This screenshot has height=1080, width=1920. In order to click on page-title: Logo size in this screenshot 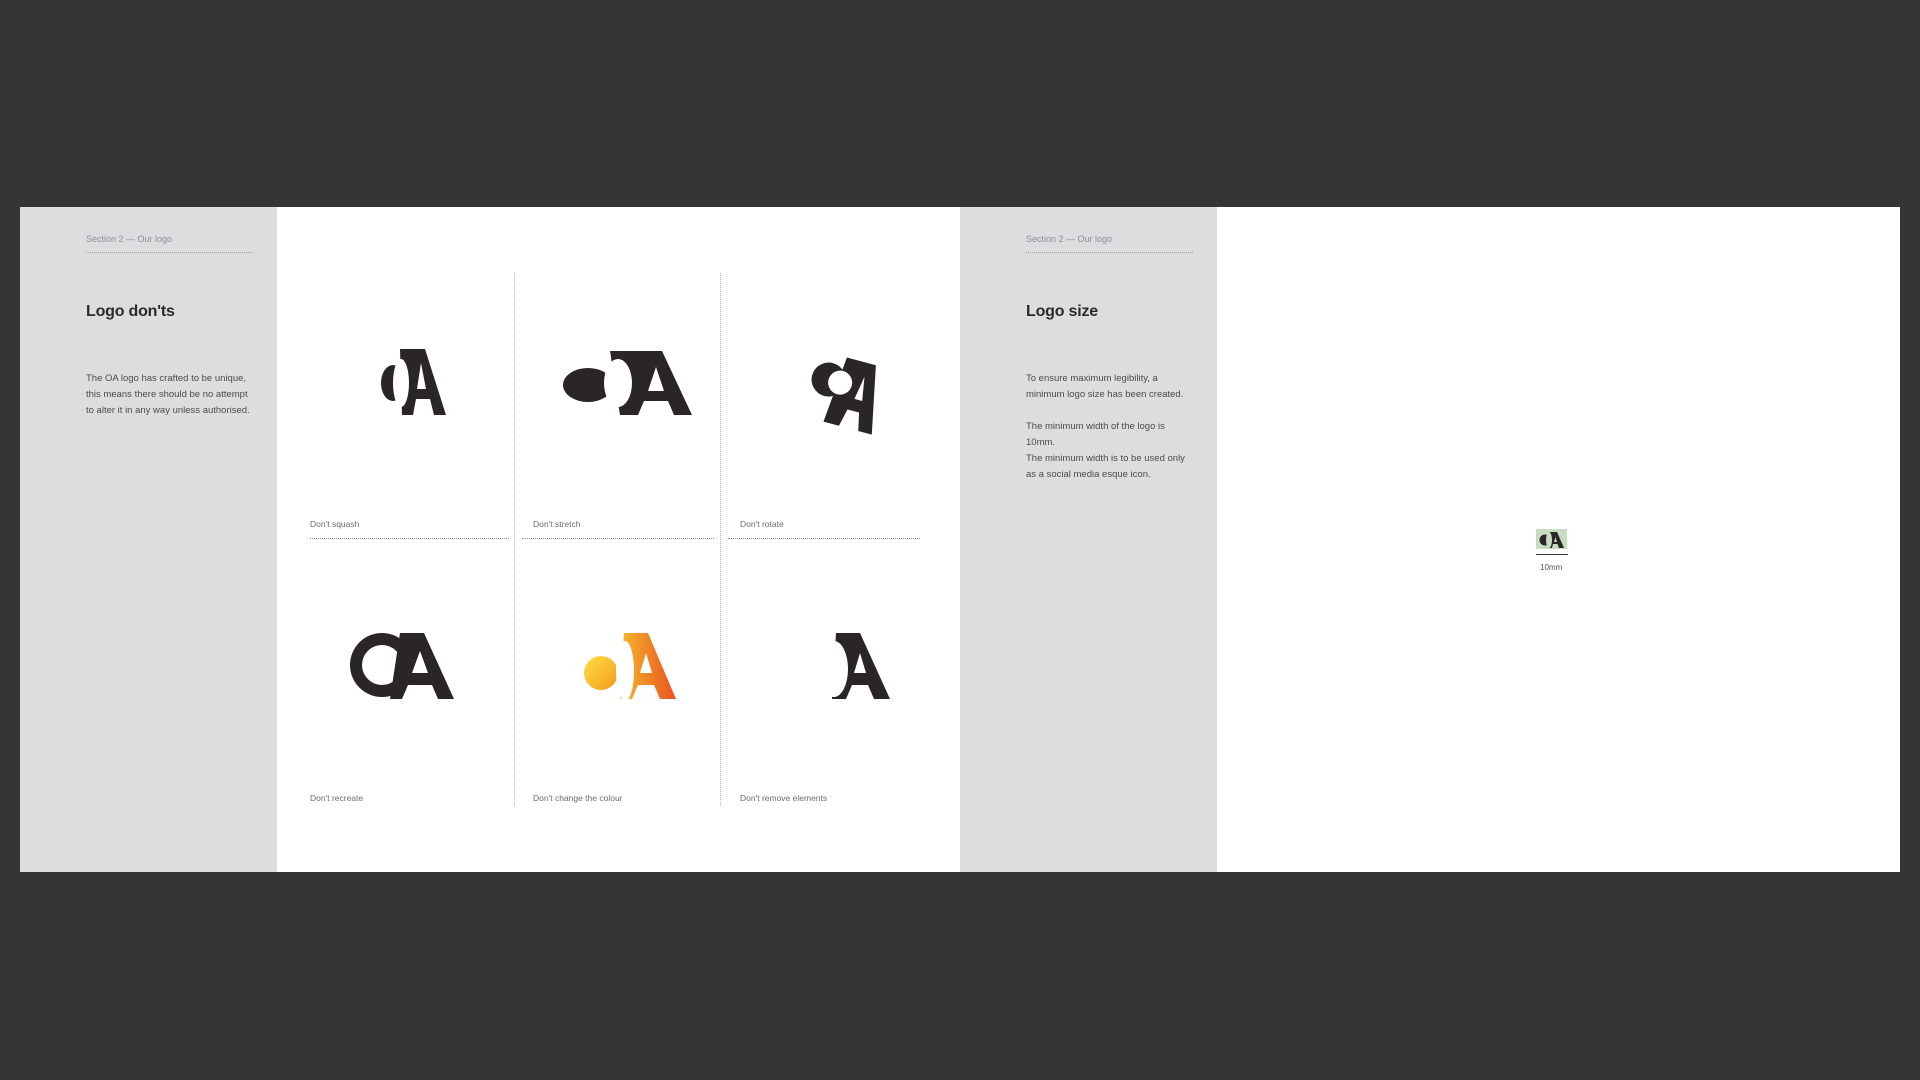, I will do `click(1062, 311)`.